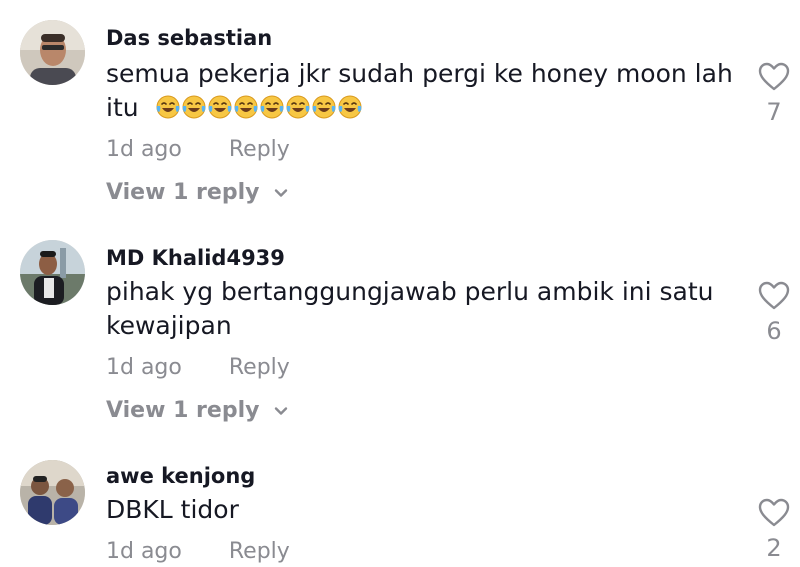 The height and width of the screenshot is (567, 800). I want to click on comment-username: awe kenjong, so click(180, 476).